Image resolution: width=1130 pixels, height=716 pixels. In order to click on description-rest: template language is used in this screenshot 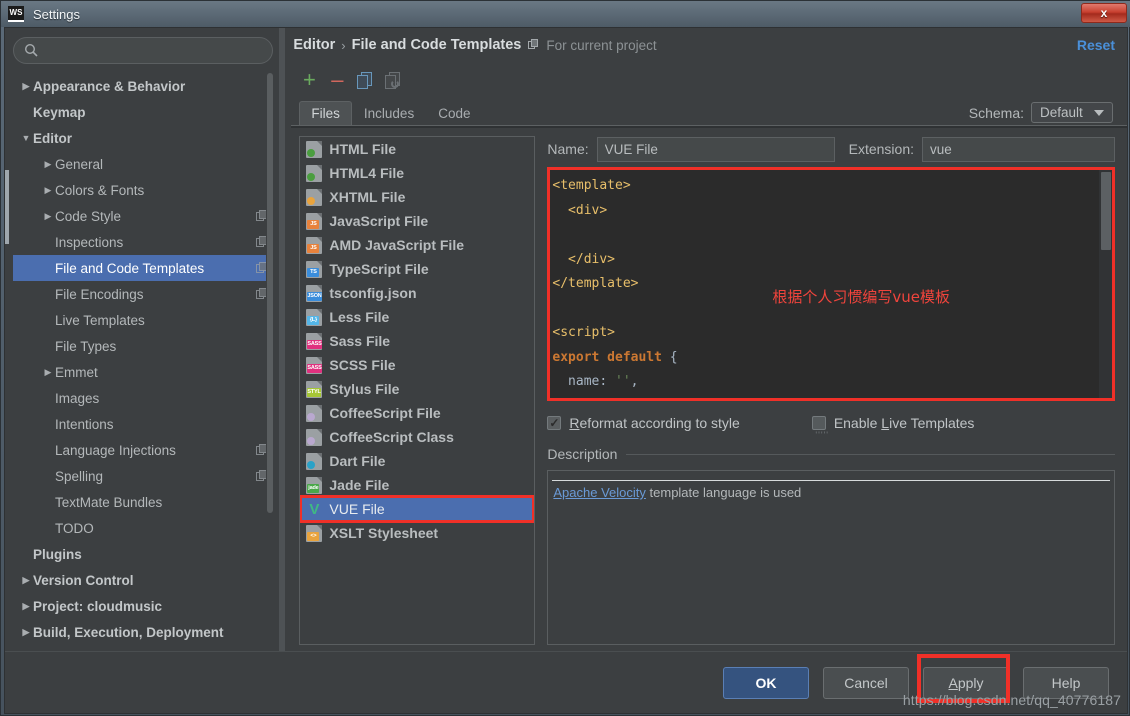, I will do `click(723, 492)`.